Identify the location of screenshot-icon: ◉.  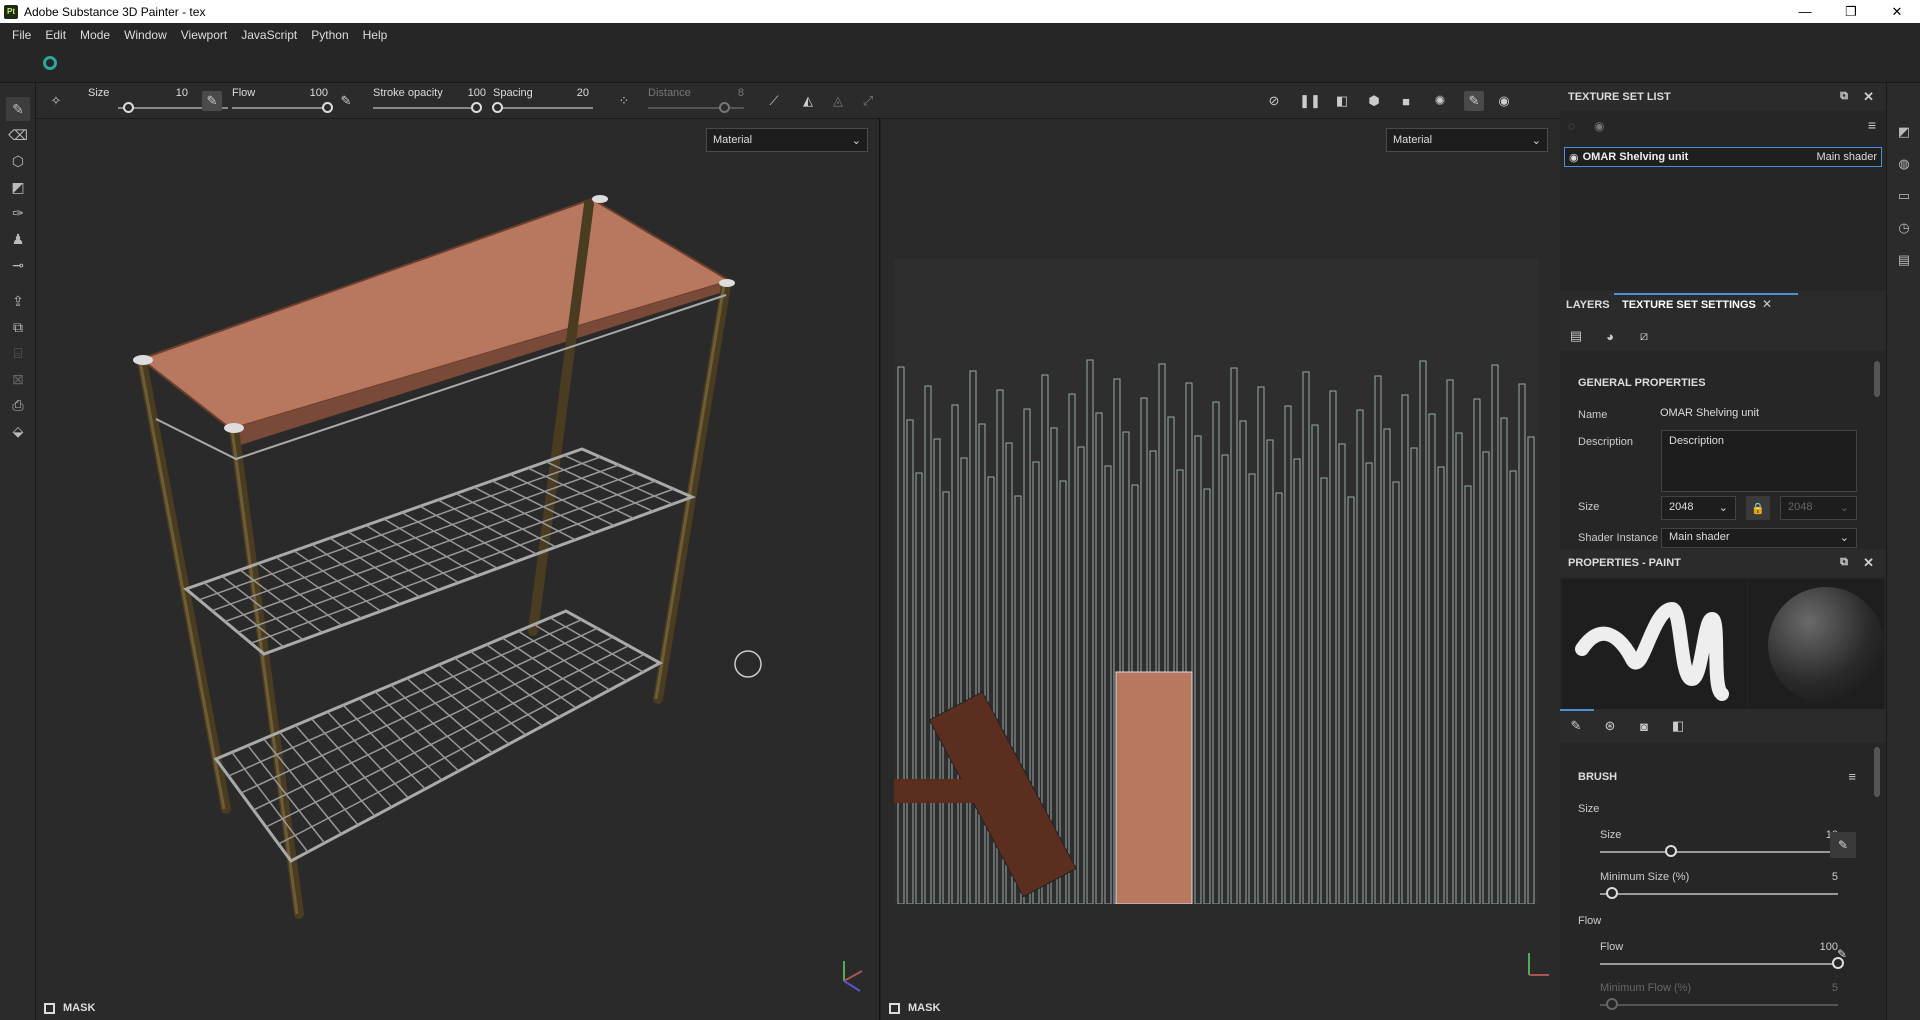
(1504, 101).